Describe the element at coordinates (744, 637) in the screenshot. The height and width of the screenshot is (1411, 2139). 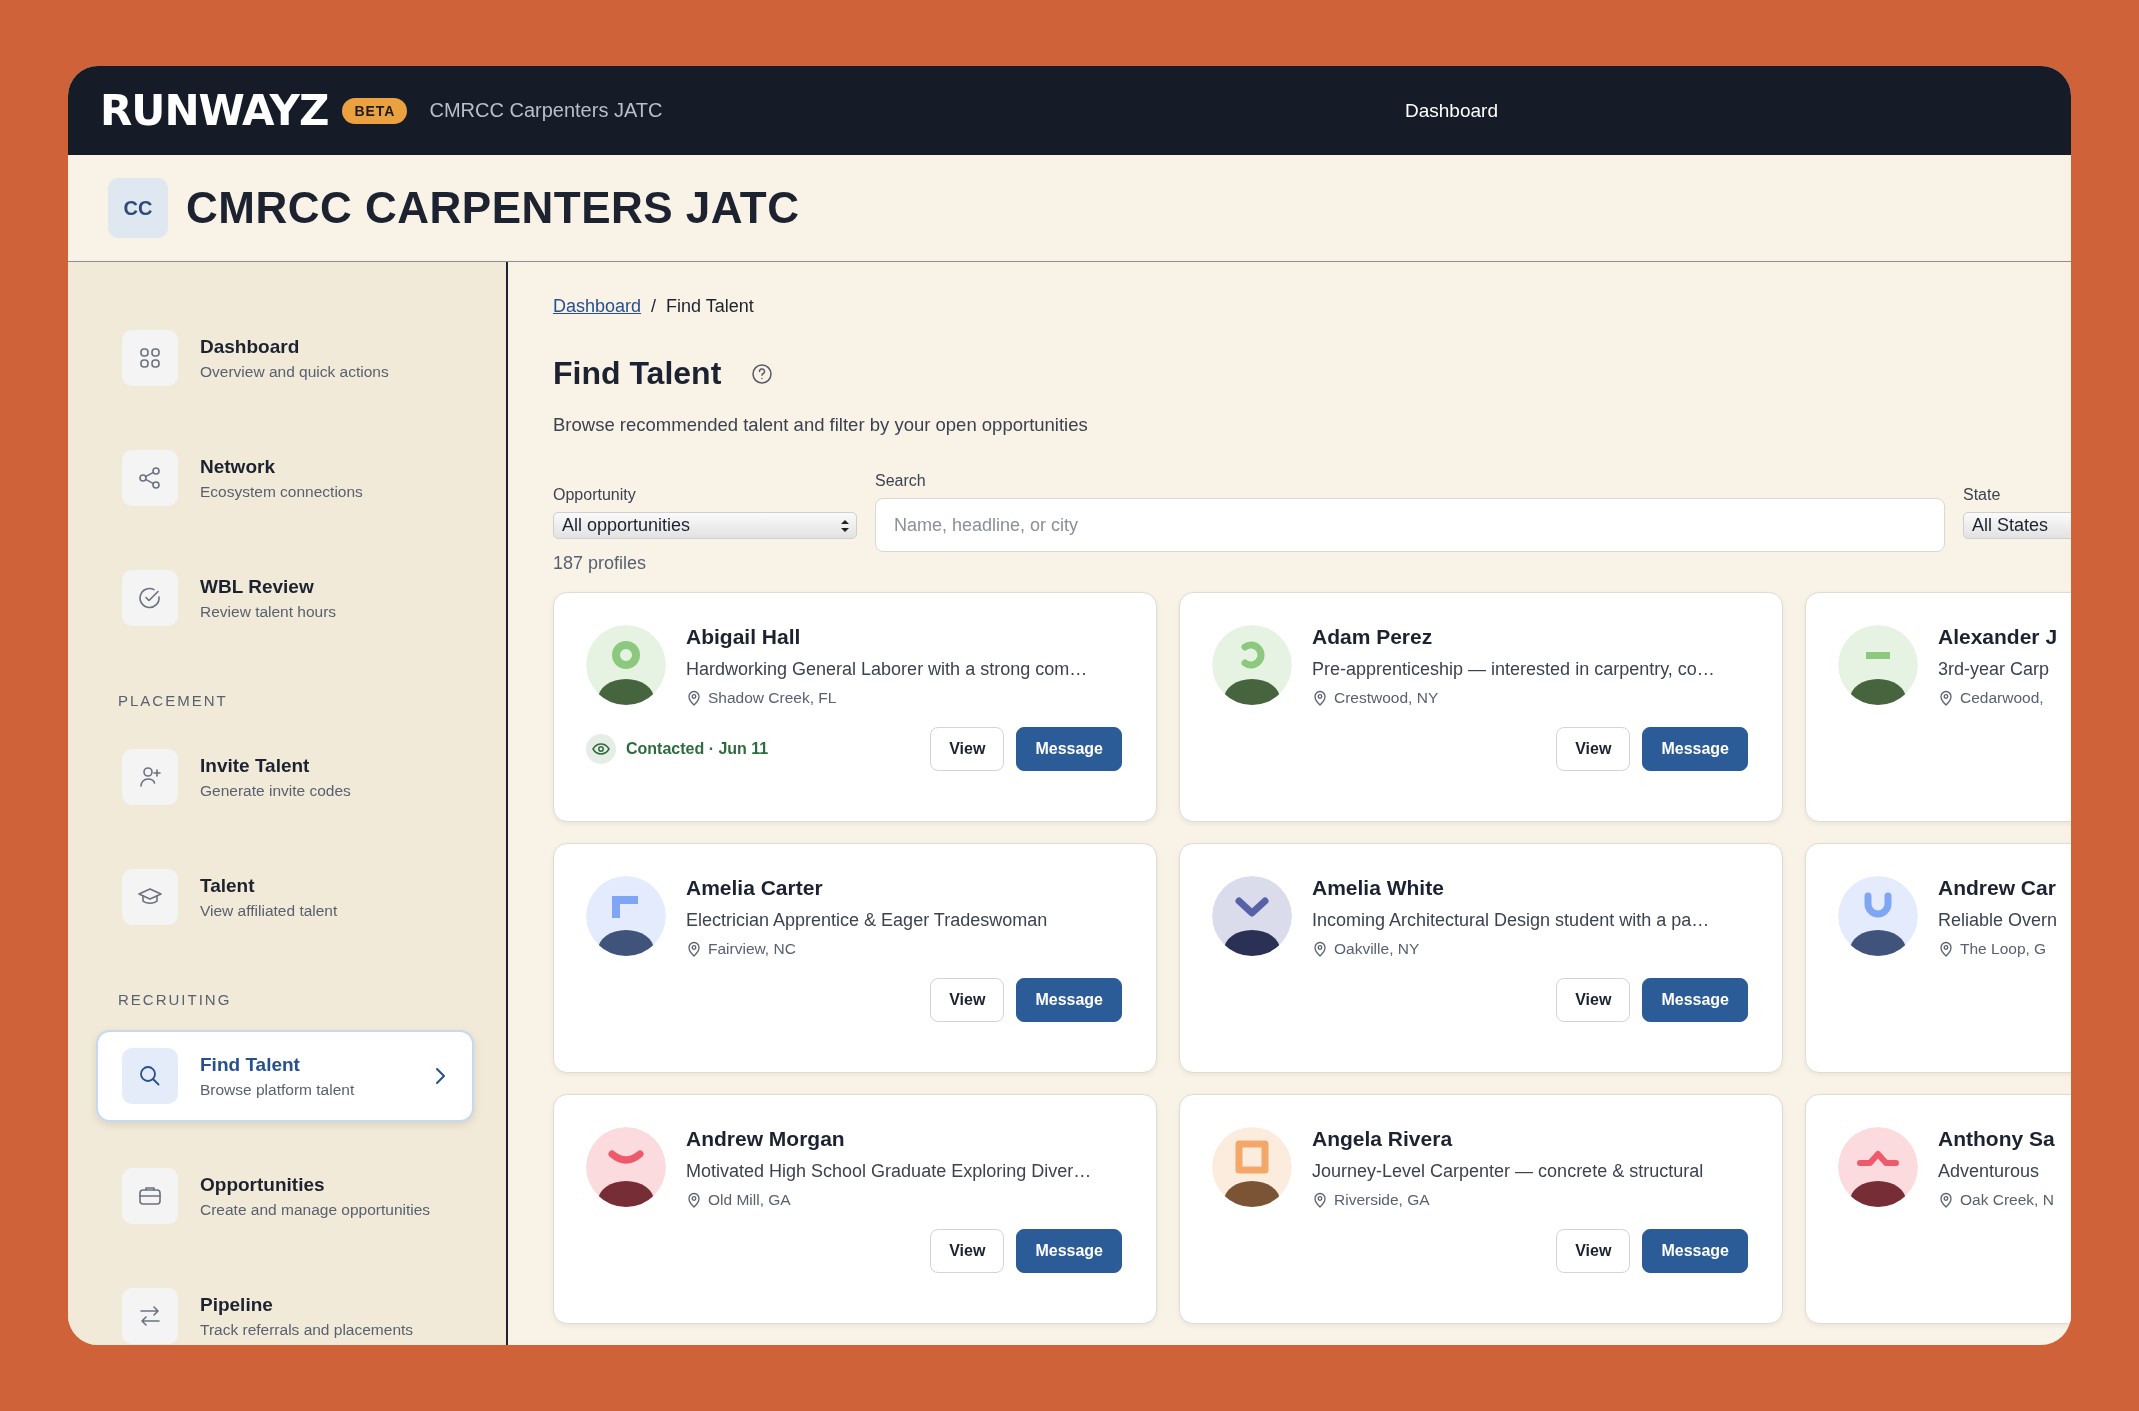
I see `talent-name: Abigail Hall` at that location.